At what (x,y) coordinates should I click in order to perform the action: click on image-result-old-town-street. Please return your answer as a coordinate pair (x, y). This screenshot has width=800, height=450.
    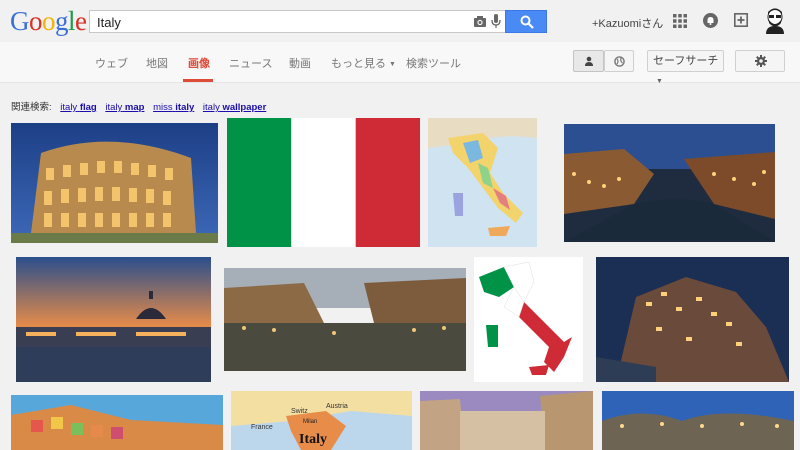
    Looking at the image, I should click on (506, 420).